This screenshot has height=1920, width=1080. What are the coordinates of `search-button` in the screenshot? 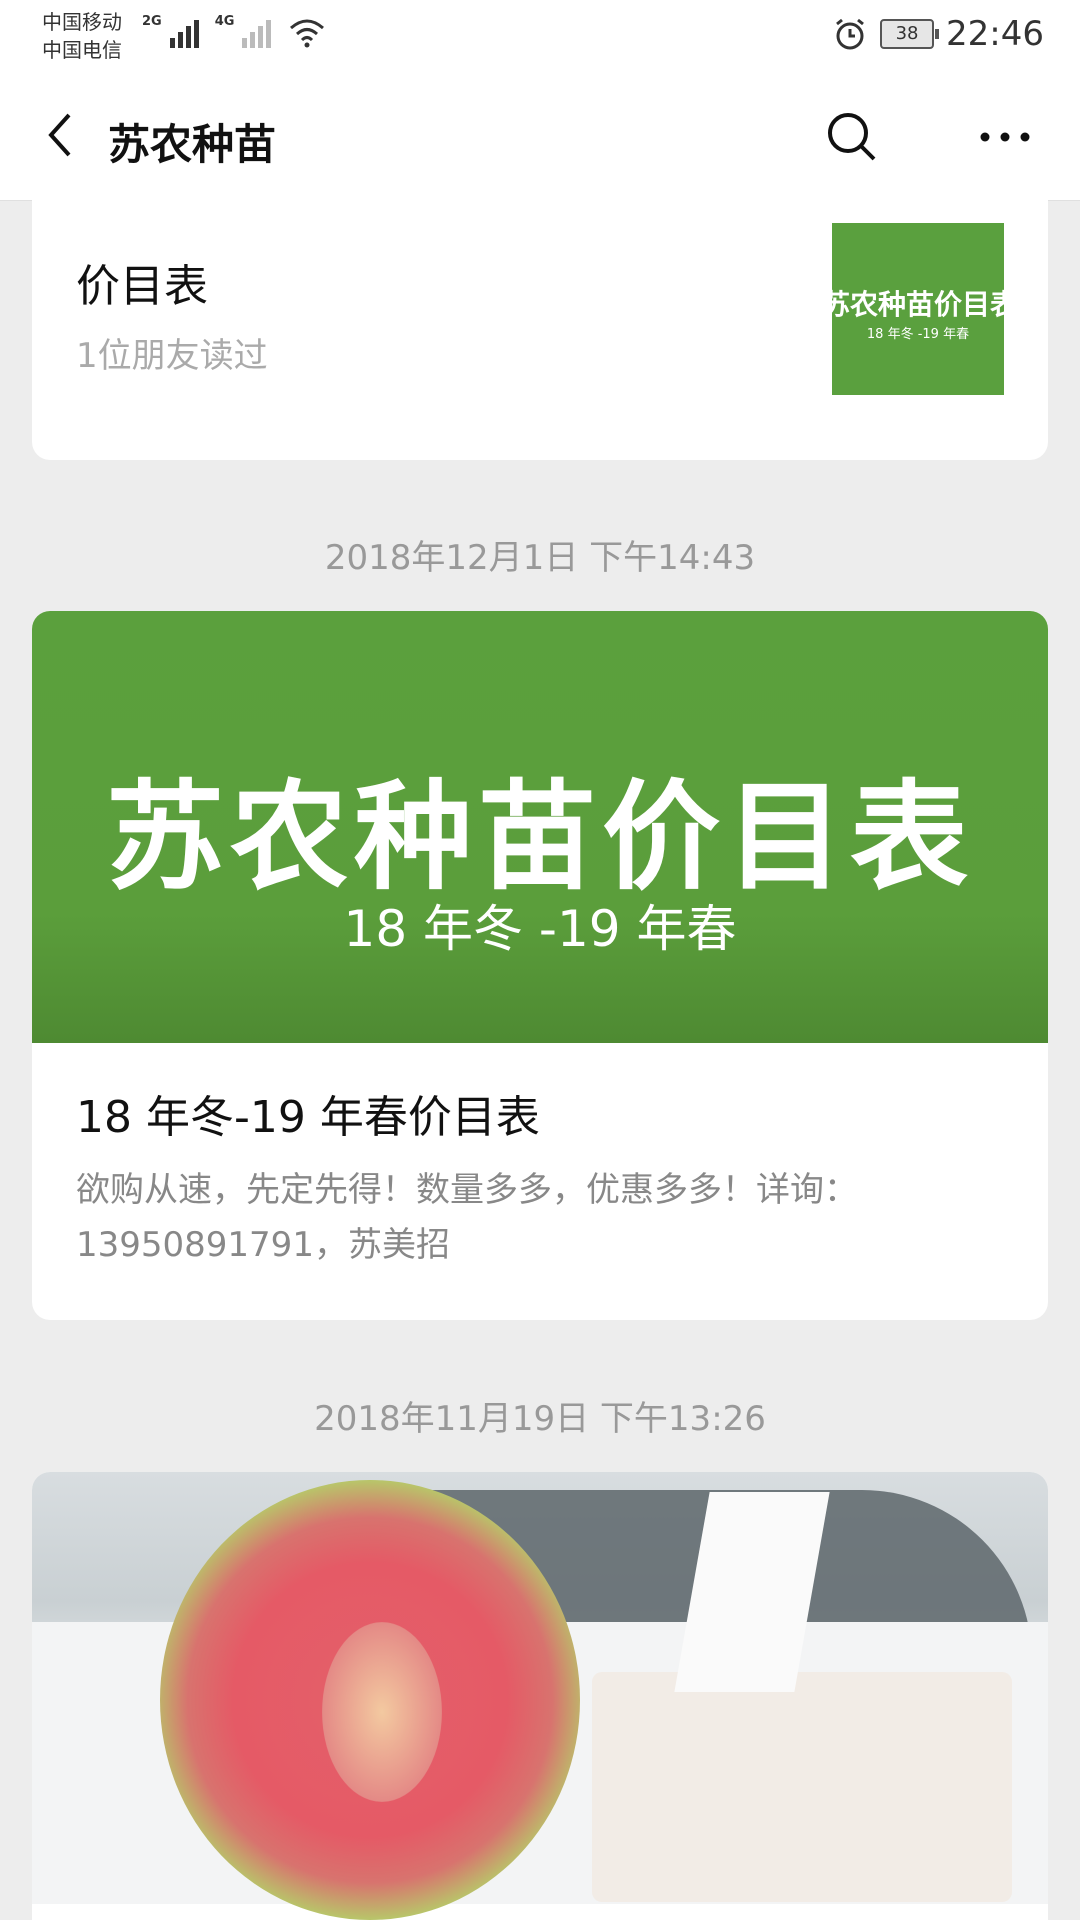 It's located at (852, 137).